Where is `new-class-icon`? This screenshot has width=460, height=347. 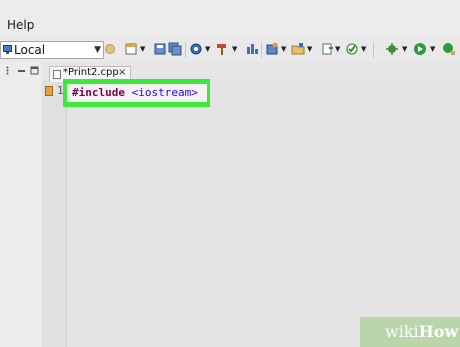
new-class-icon is located at coordinates (272, 49).